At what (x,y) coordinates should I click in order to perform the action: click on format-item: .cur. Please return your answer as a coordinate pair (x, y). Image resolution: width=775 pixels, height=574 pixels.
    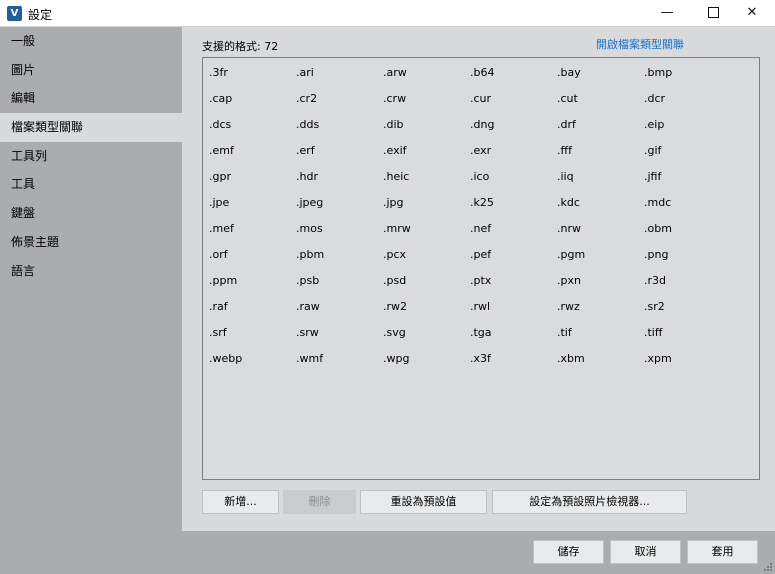
    Looking at the image, I should click on (513, 105).